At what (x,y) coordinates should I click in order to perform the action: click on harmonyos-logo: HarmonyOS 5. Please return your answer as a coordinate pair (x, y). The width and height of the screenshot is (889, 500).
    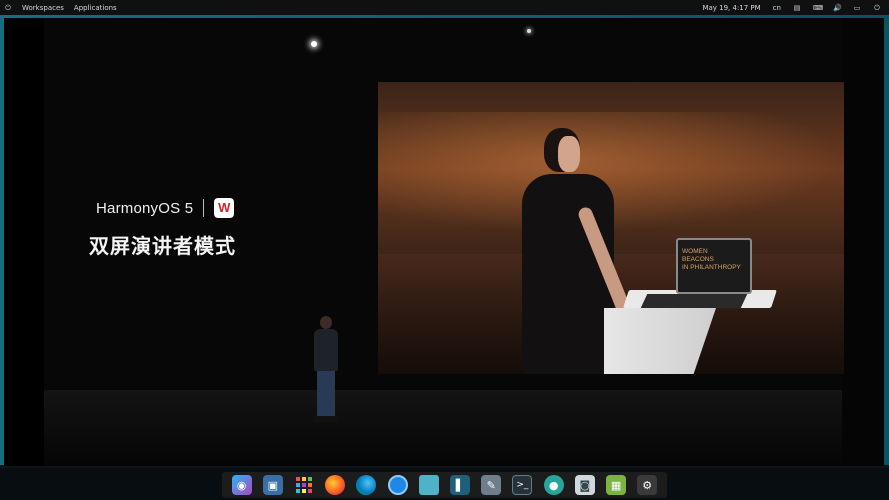
    Looking at the image, I should click on (145, 208).